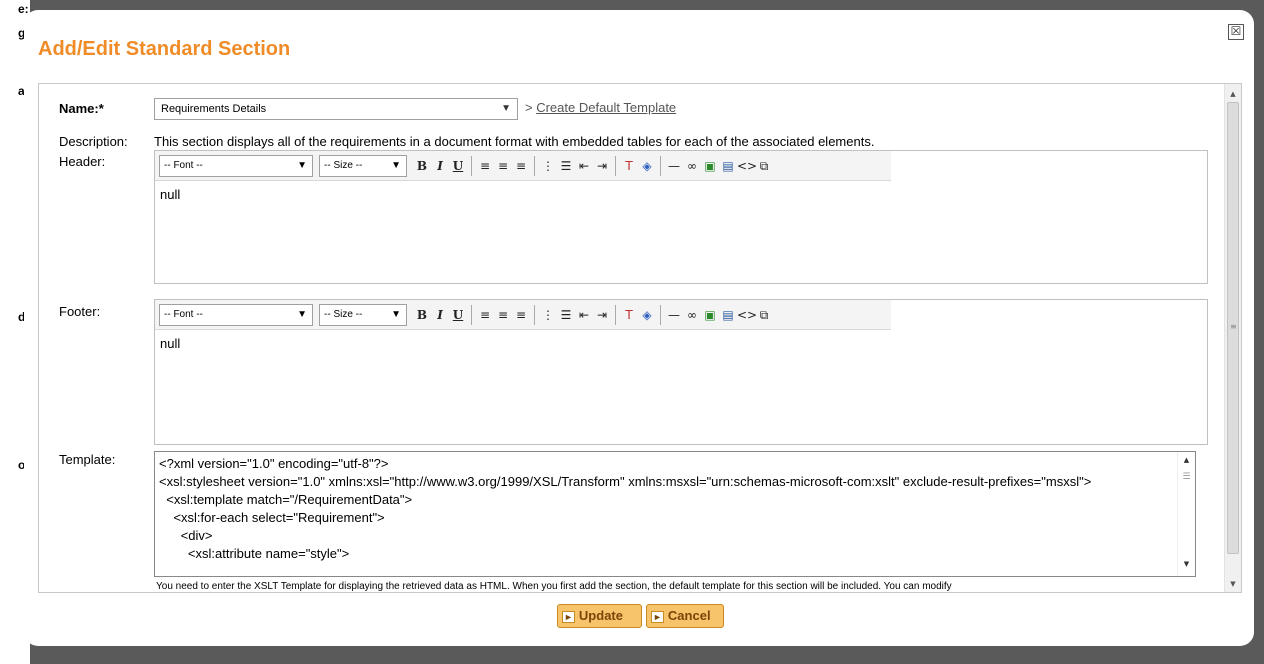 This screenshot has height=664, width=1264. I want to click on create-link-prefix: >, so click(529, 107).